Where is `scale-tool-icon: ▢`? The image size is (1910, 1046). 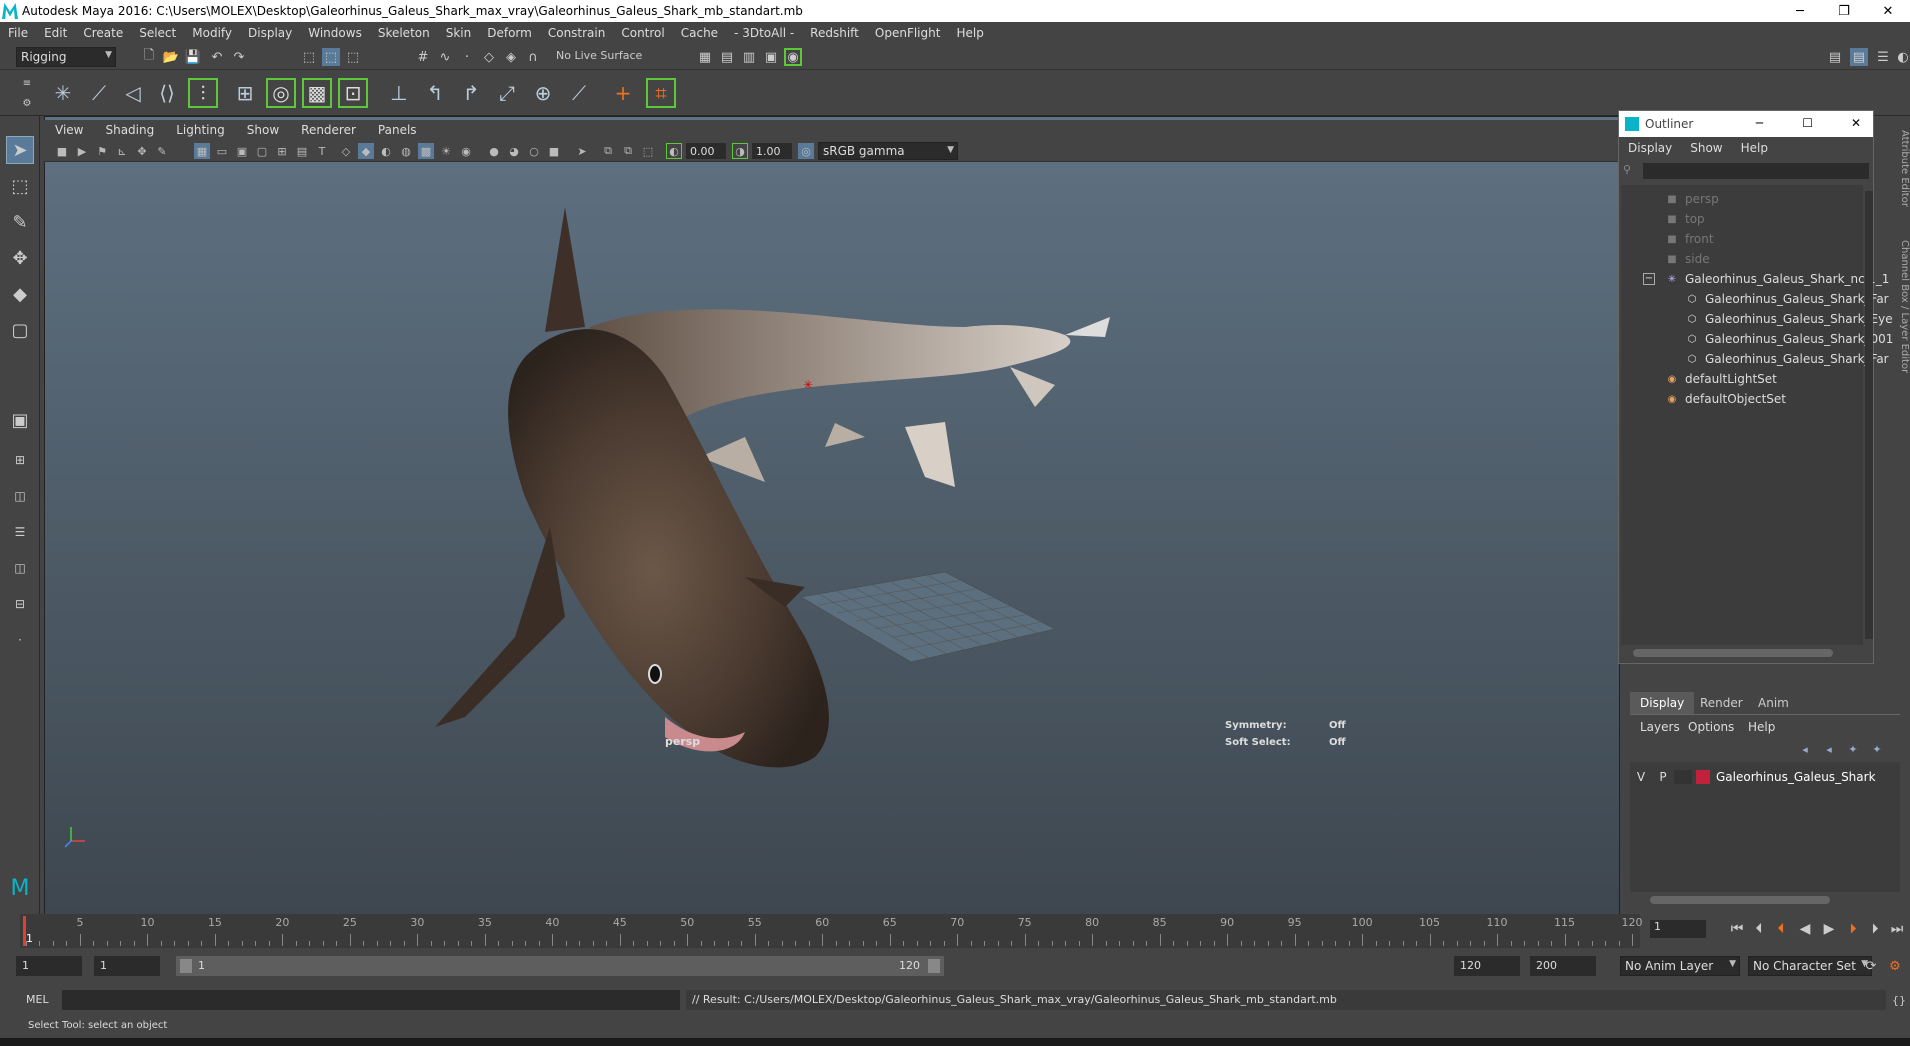
scale-tool-icon: ▢ is located at coordinates (20, 330).